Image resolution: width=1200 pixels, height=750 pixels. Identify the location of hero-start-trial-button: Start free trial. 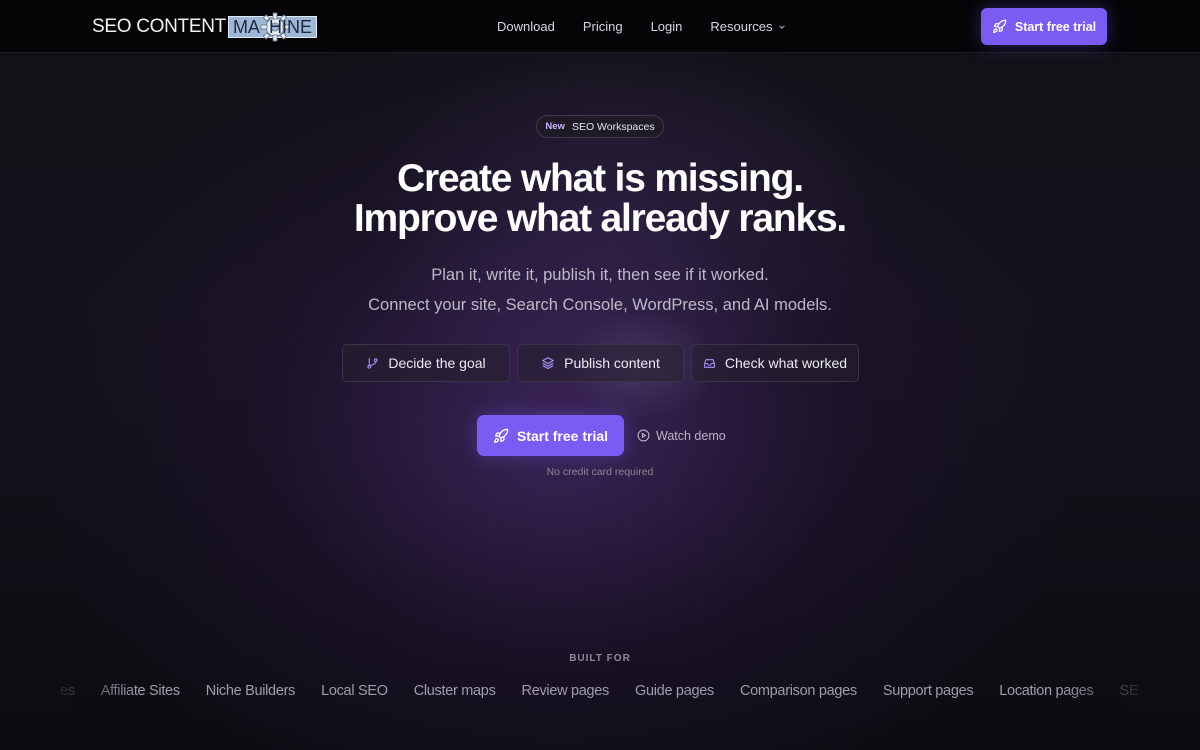
(550, 435).